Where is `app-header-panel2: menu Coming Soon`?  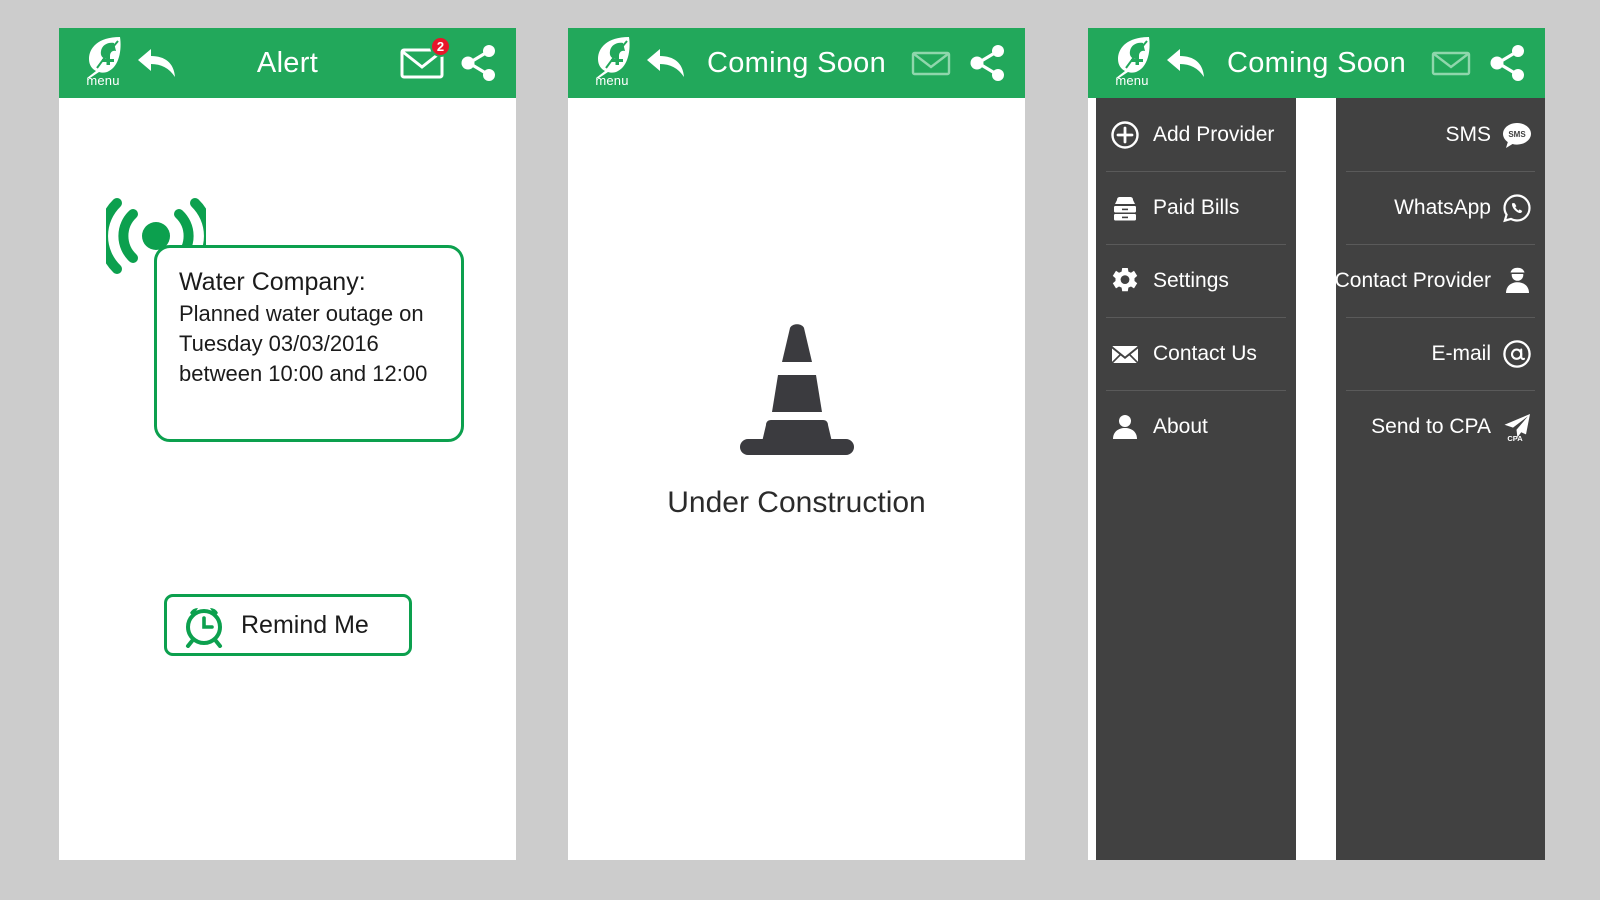
app-header-panel2: menu Coming Soon is located at coordinates (796, 63).